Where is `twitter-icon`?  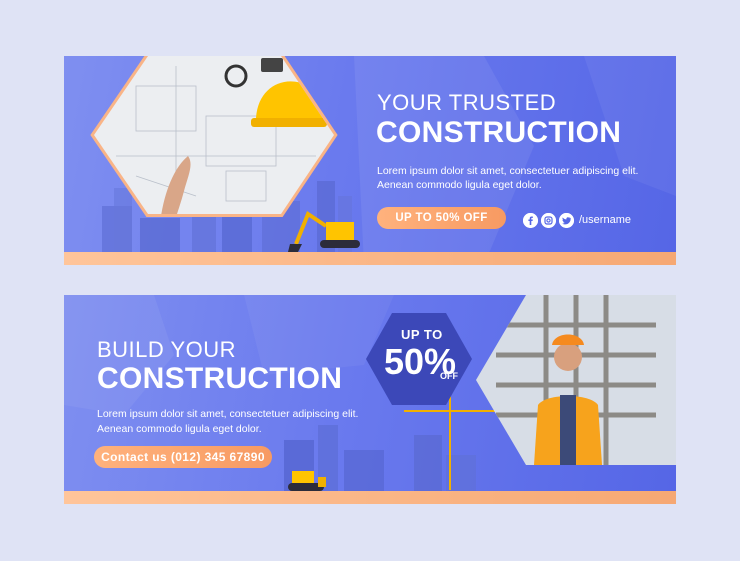
twitter-icon is located at coordinates (566, 220).